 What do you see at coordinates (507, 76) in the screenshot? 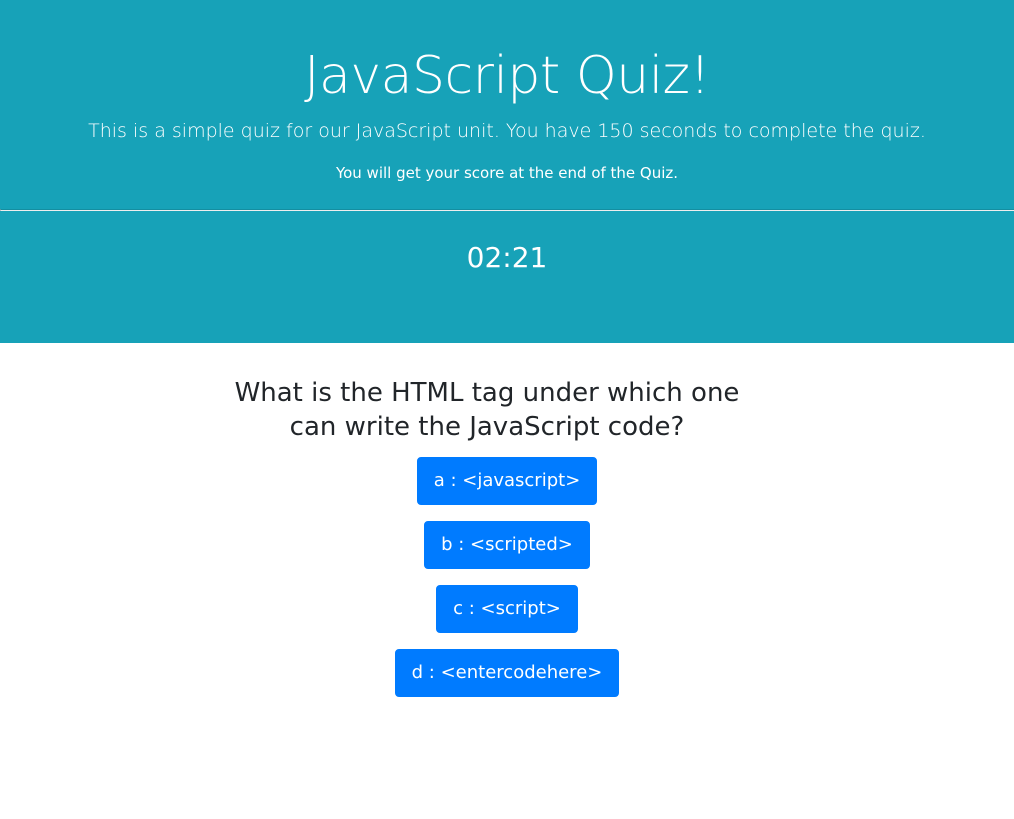
I see `page-title: JavaScript Quiz!` at bounding box center [507, 76].